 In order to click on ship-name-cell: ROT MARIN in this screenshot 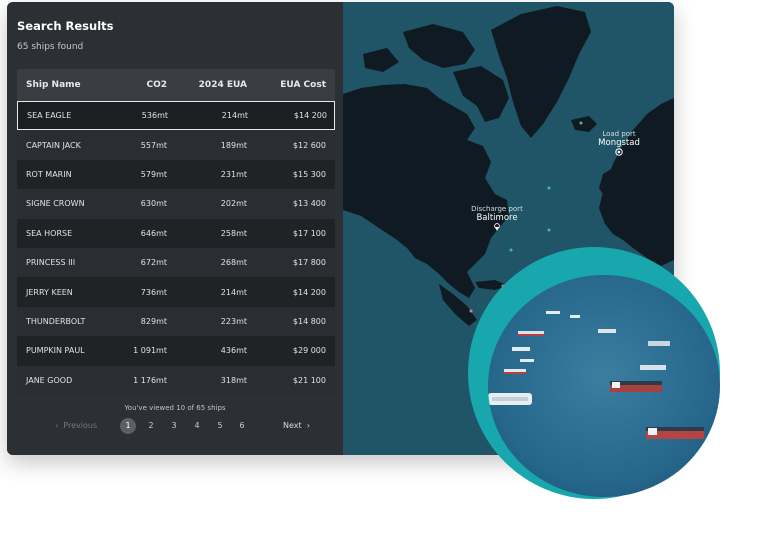, I will do `click(49, 174)`.